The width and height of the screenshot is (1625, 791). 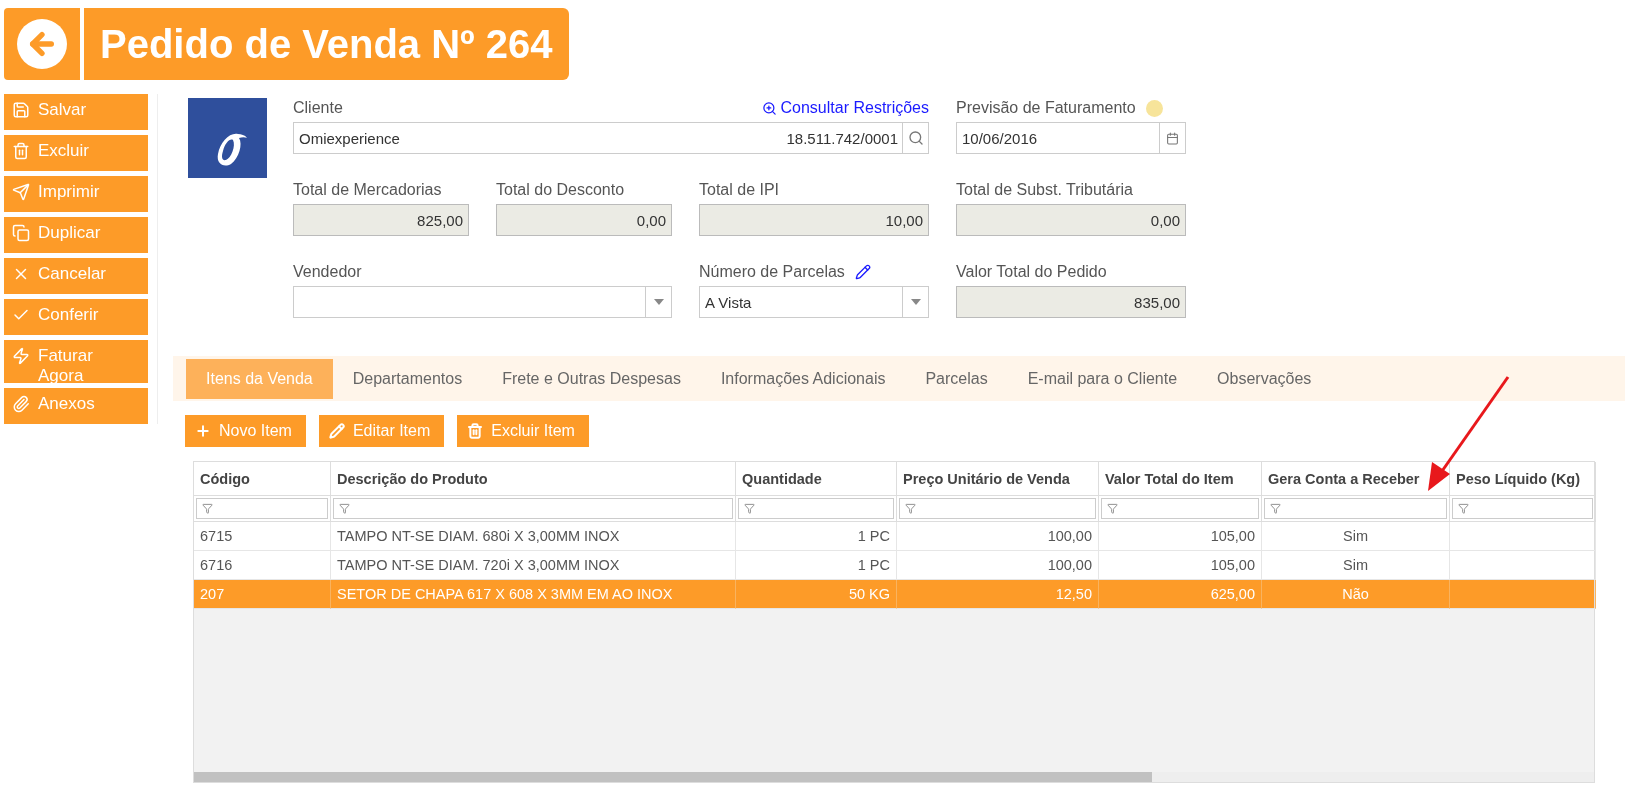 What do you see at coordinates (1044, 190) in the screenshot?
I see `field-label: Total de Subst. Tributária` at bounding box center [1044, 190].